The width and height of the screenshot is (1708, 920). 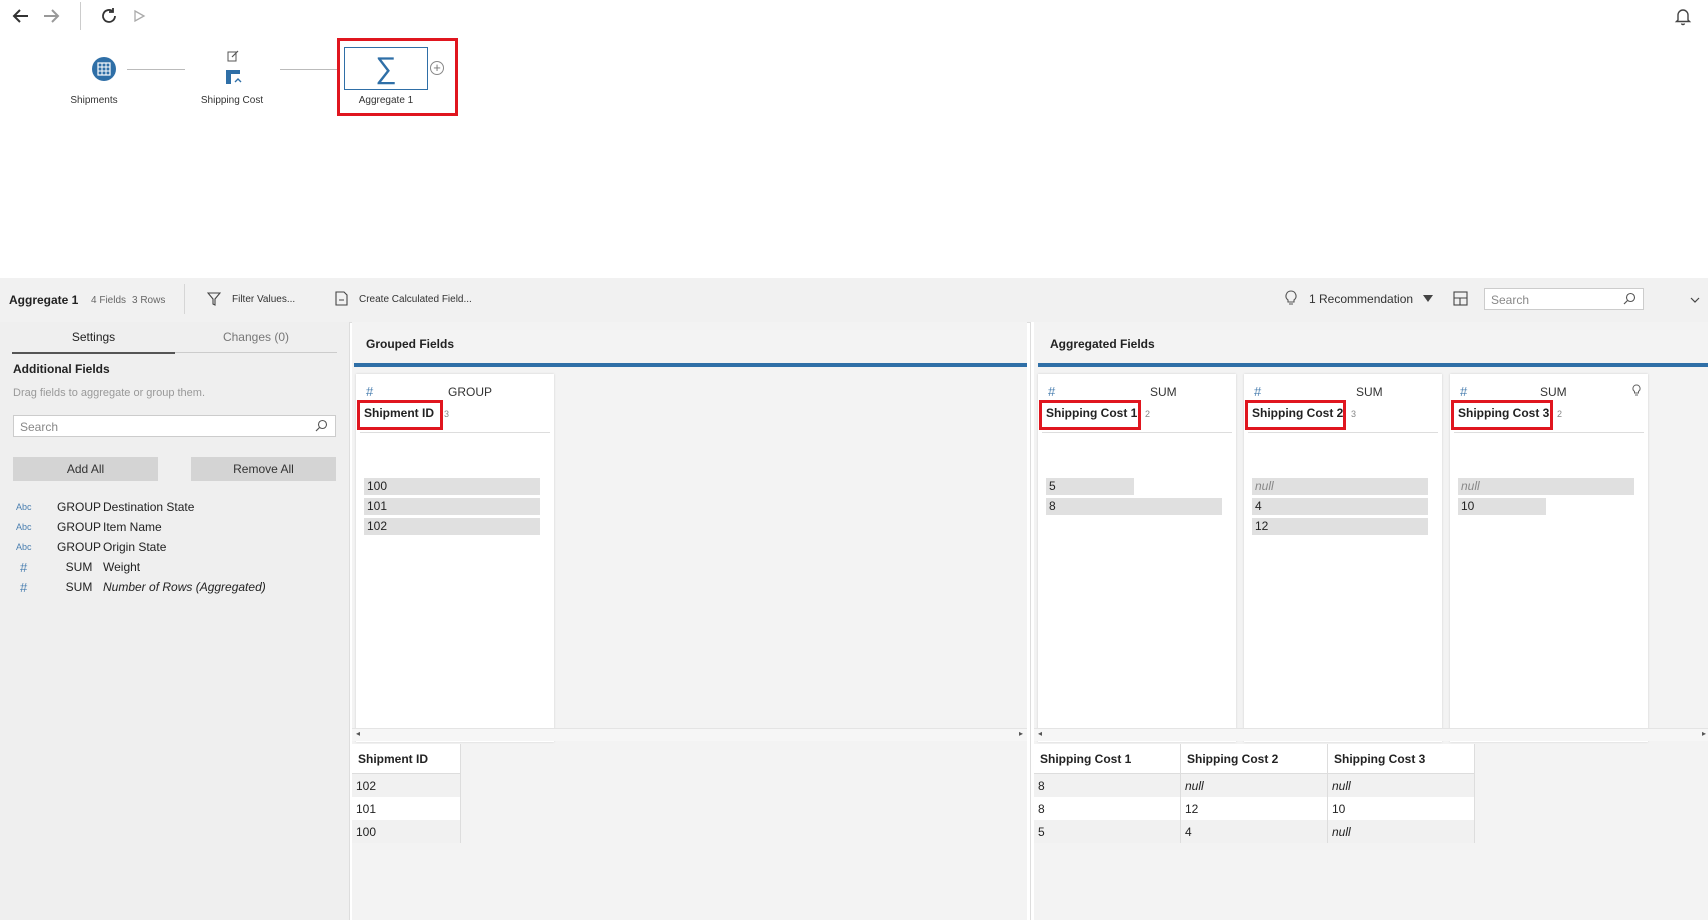 I want to click on field-name: Destination State, so click(x=149, y=507).